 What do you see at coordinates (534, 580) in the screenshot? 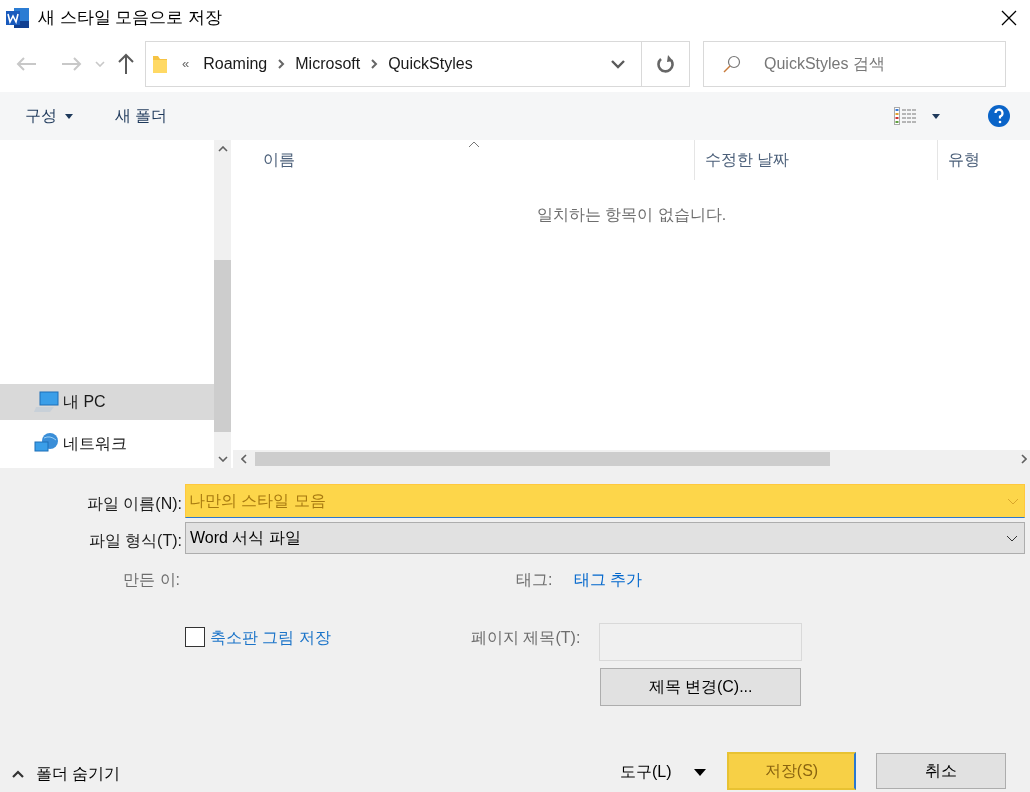
I see `field-label: 태그:` at bounding box center [534, 580].